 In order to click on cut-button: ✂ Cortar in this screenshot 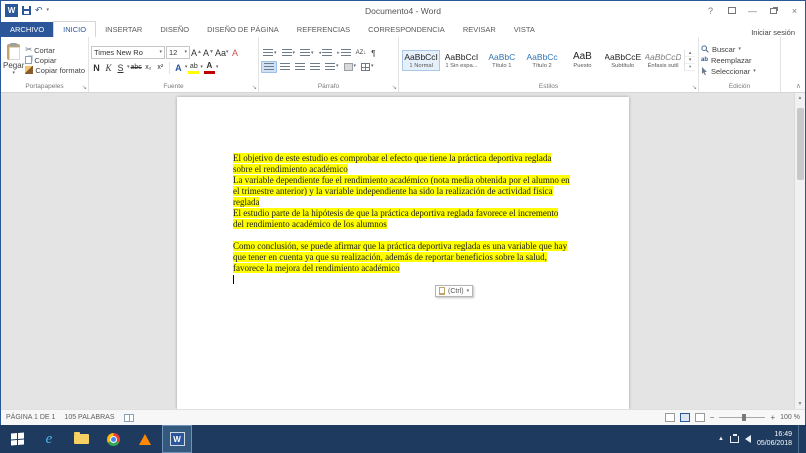, I will do `click(55, 50)`.